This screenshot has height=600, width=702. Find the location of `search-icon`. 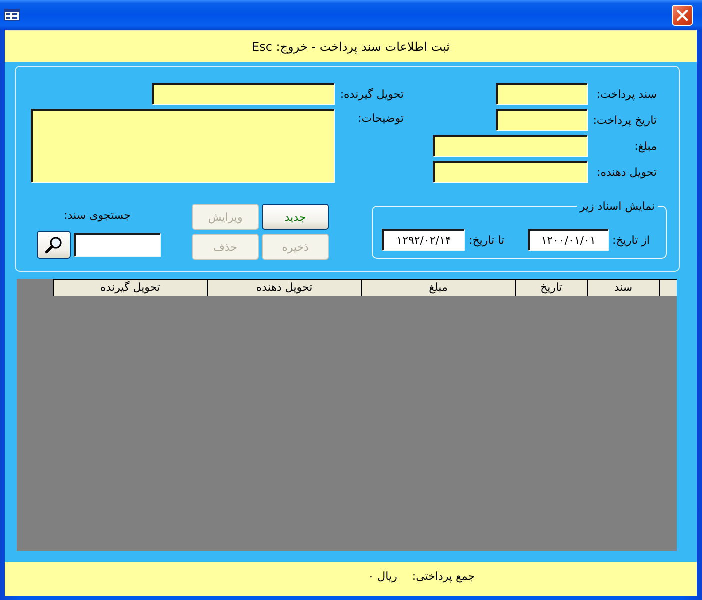

search-icon is located at coordinates (54, 245).